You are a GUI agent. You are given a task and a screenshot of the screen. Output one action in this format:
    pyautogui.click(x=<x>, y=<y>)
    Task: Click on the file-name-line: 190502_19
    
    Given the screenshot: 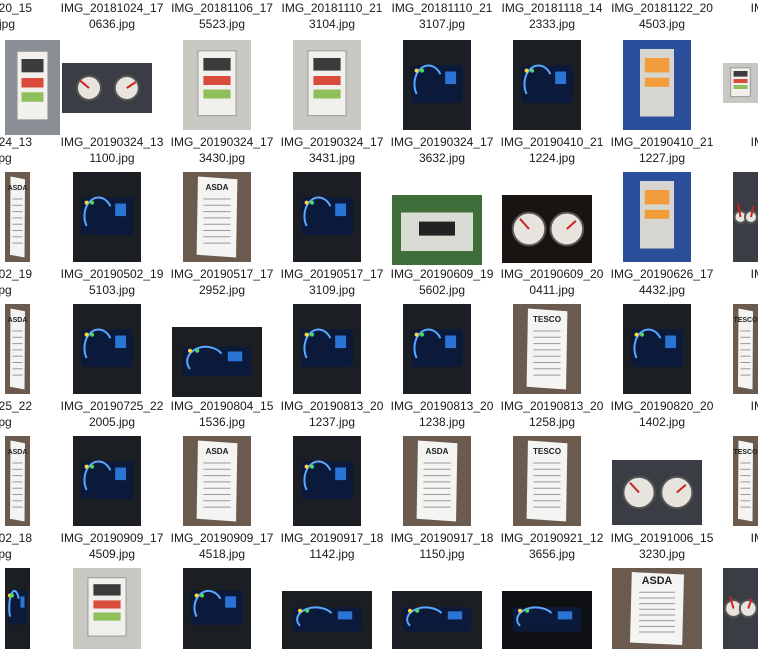 What is the action you would take?
    pyautogui.click(x=16, y=274)
    